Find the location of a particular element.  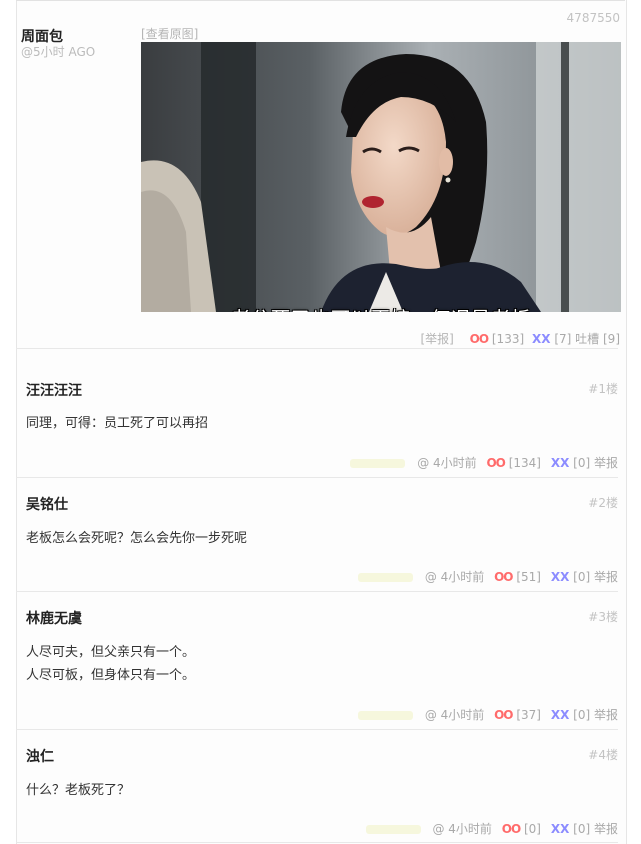

comment-line: 人尽可夫，但父亲只有一个。 is located at coordinates (111, 652).